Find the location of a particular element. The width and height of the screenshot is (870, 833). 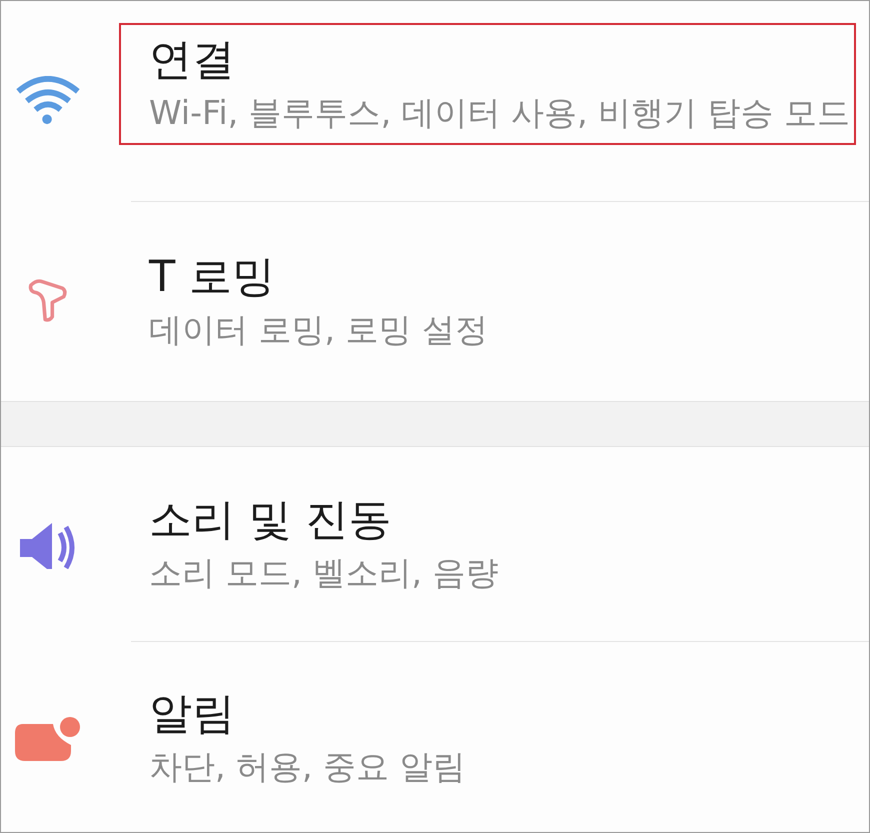

notification-icon is located at coordinates (48, 738).